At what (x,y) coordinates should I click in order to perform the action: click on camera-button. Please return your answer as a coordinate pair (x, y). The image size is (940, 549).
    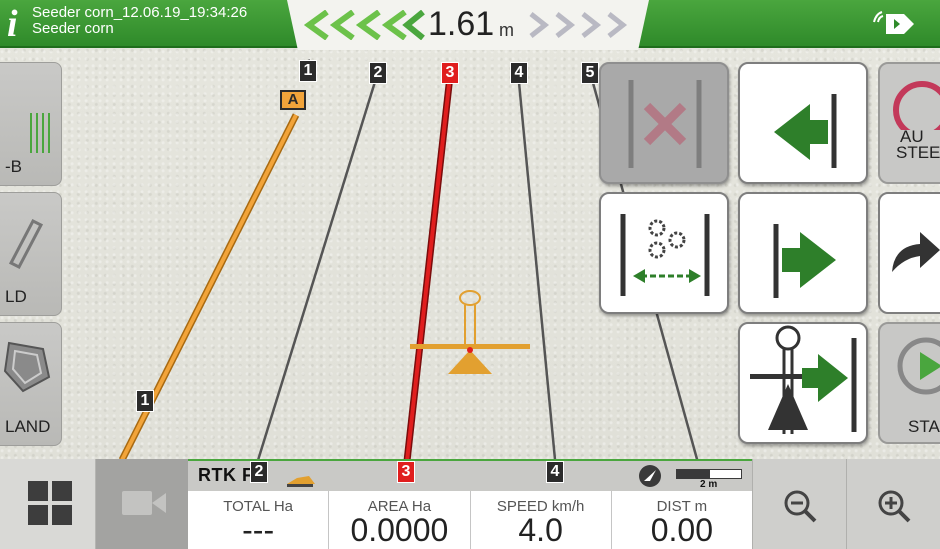
    Looking at the image, I should click on (142, 504).